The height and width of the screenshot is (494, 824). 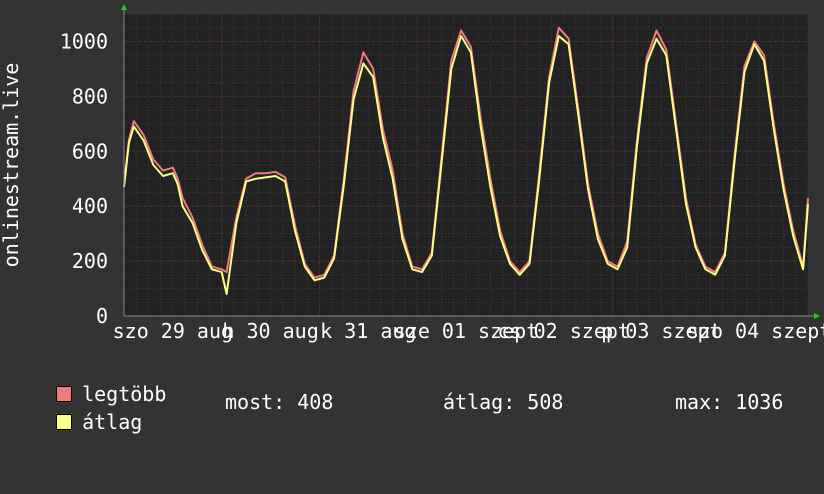 What do you see at coordinates (64, 422) in the screenshot?
I see `legend-avg-swatch` at bounding box center [64, 422].